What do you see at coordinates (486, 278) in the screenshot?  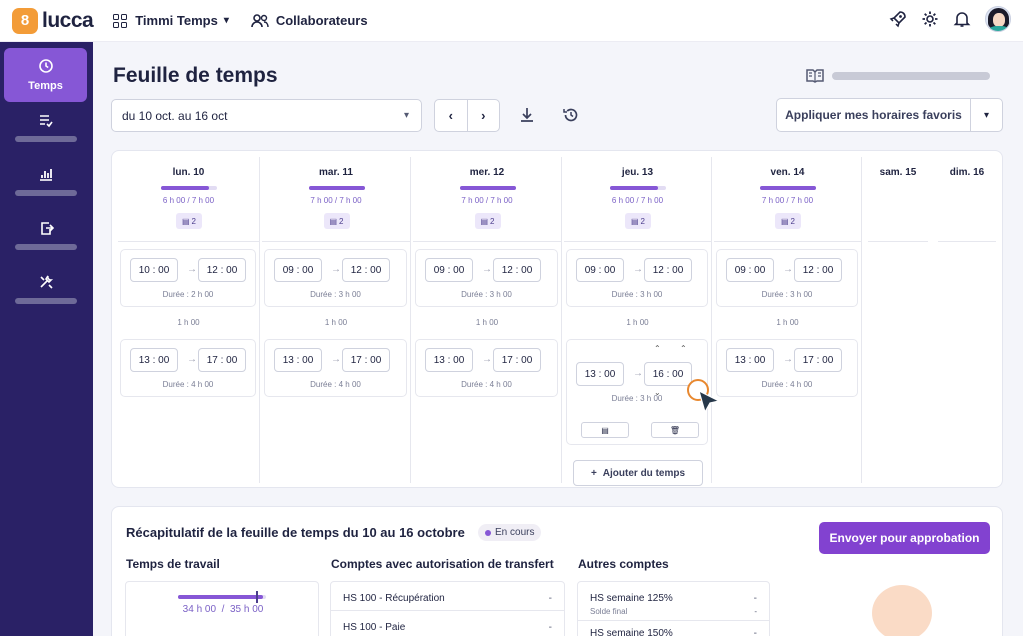 I see `time-slot: 09 : 00 → 12 : 00 Durée : 3 h 00` at bounding box center [486, 278].